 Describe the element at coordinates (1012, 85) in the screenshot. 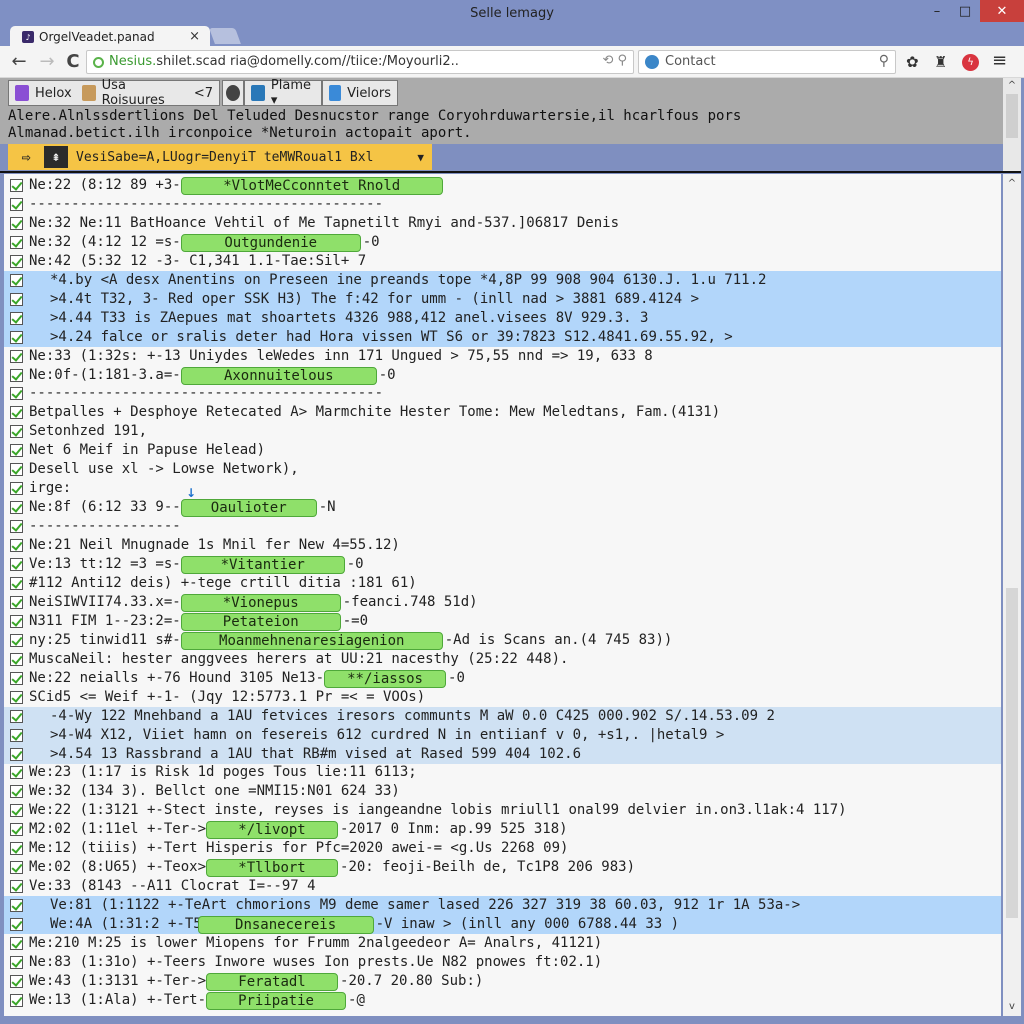

I see `header-scroll-up-icon: ^` at that location.